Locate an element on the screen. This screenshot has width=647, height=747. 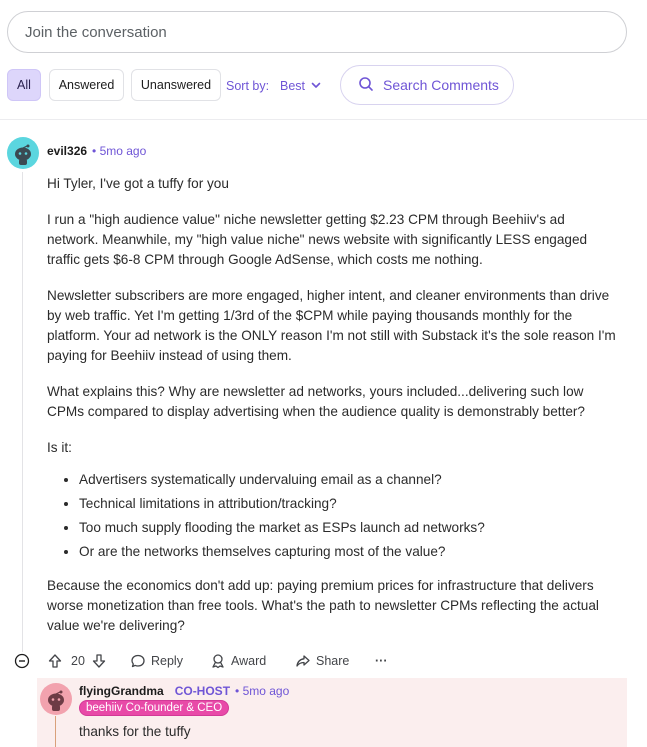
downvote-button is located at coordinates (99, 661).